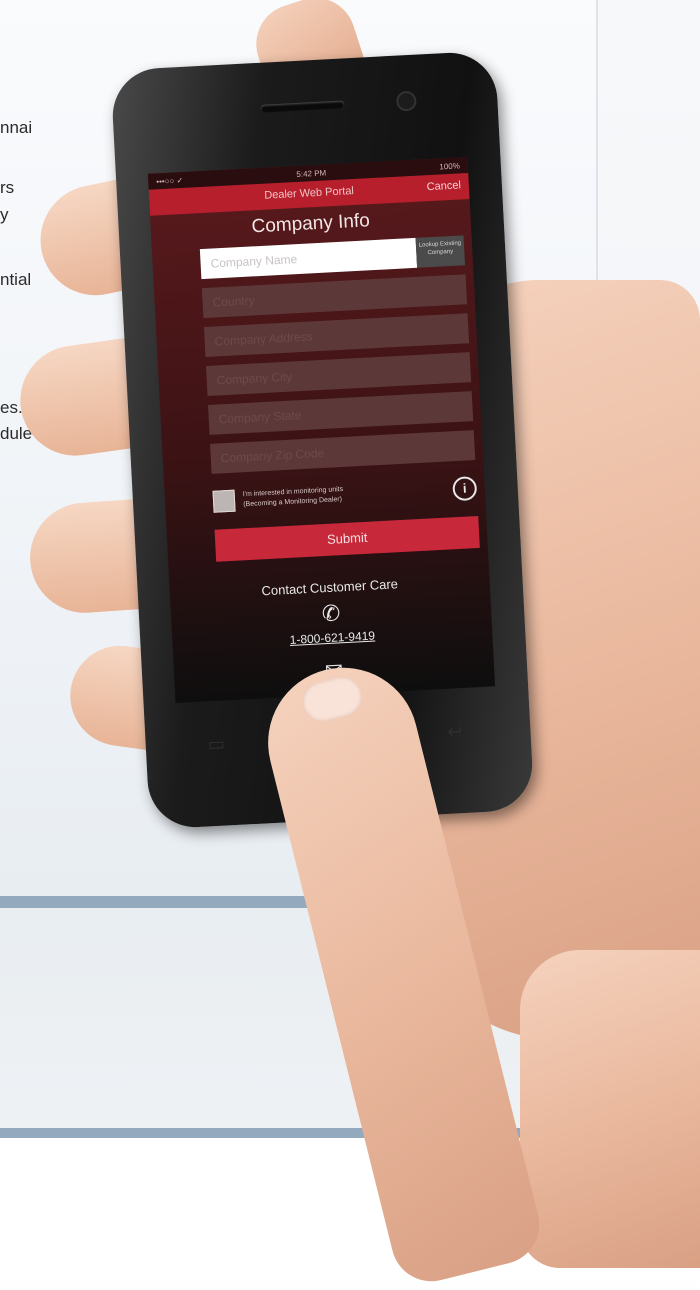 This screenshot has height=1290, width=700. Describe the element at coordinates (4, 214) in the screenshot. I see `background-text-fragment: y` at that location.